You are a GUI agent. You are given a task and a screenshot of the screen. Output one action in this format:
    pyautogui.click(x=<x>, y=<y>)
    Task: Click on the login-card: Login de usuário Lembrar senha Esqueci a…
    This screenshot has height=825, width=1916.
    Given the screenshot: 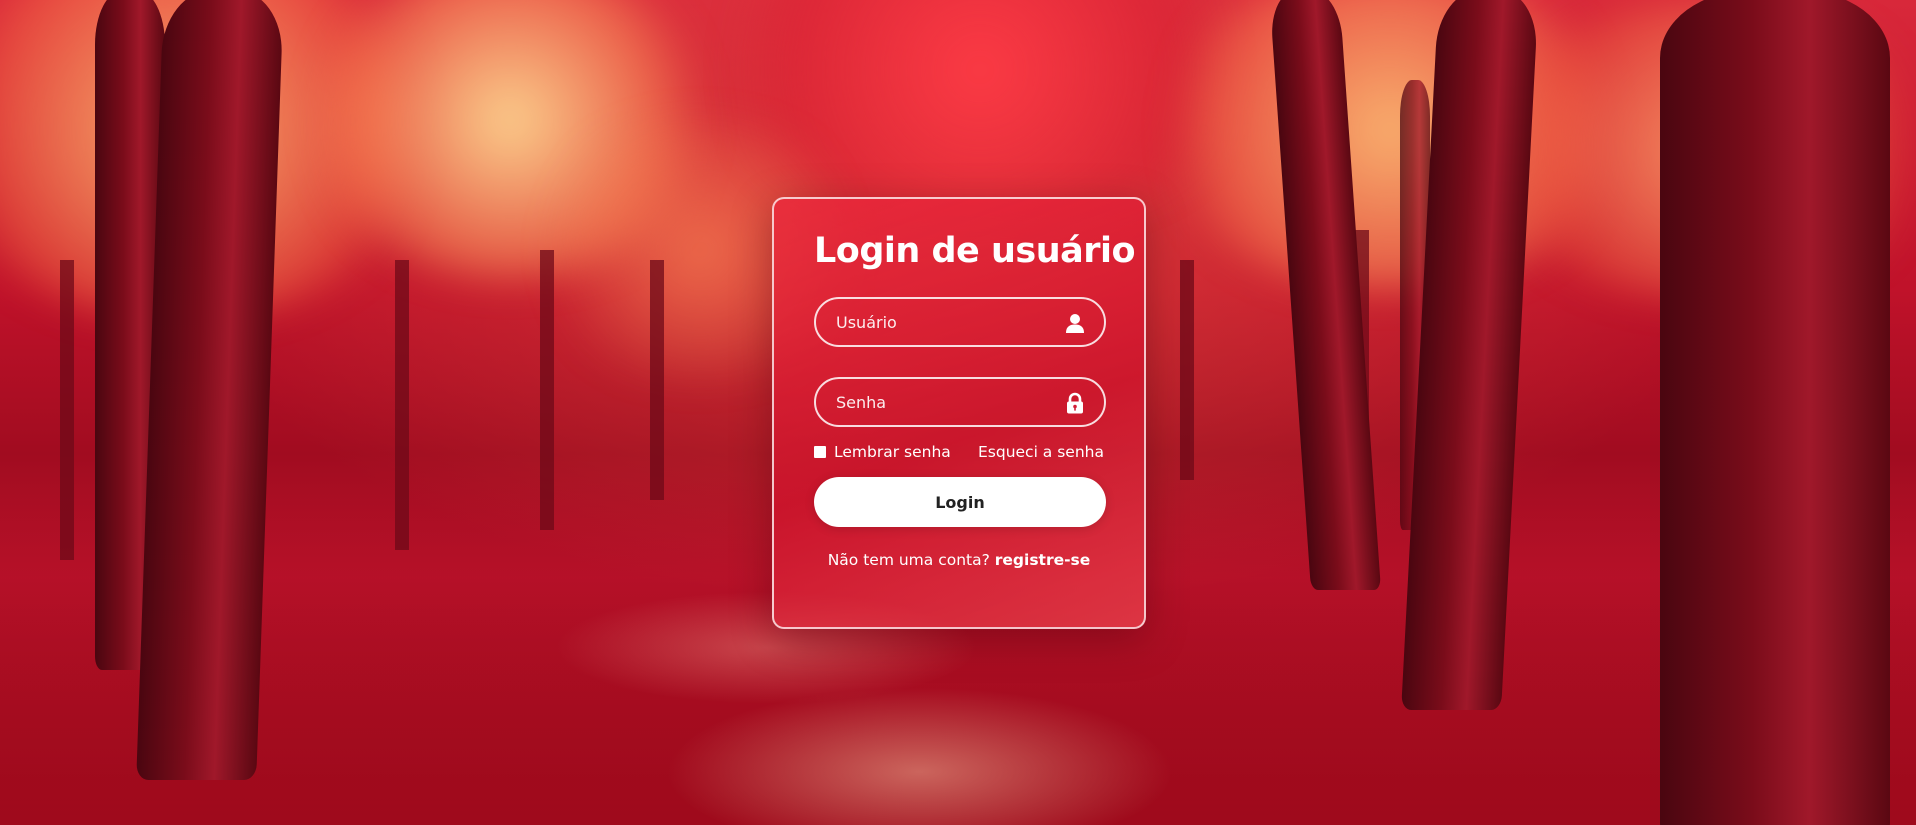 What is the action you would take?
    pyautogui.click(x=959, y=413)
    